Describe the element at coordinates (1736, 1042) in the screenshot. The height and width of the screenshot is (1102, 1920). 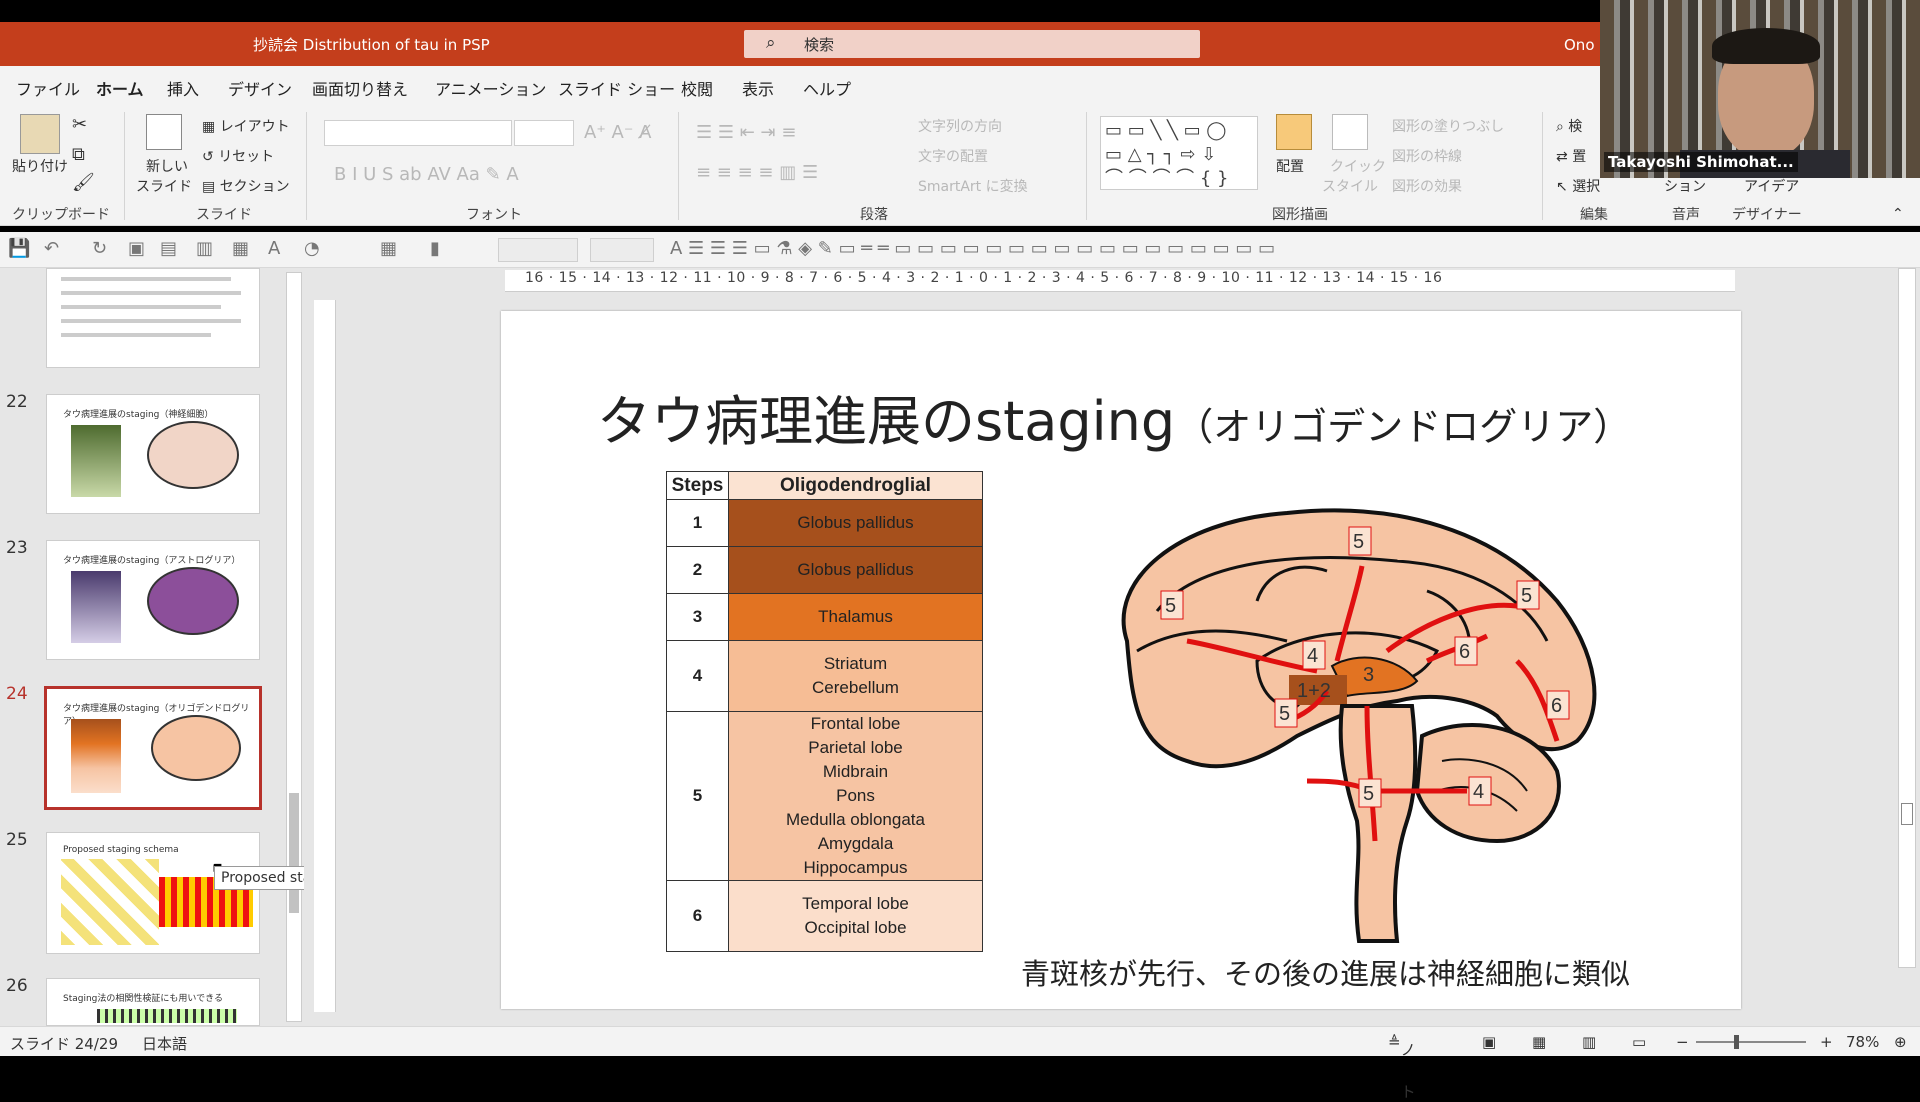
I see `zoom-slider-thumb` at that location.